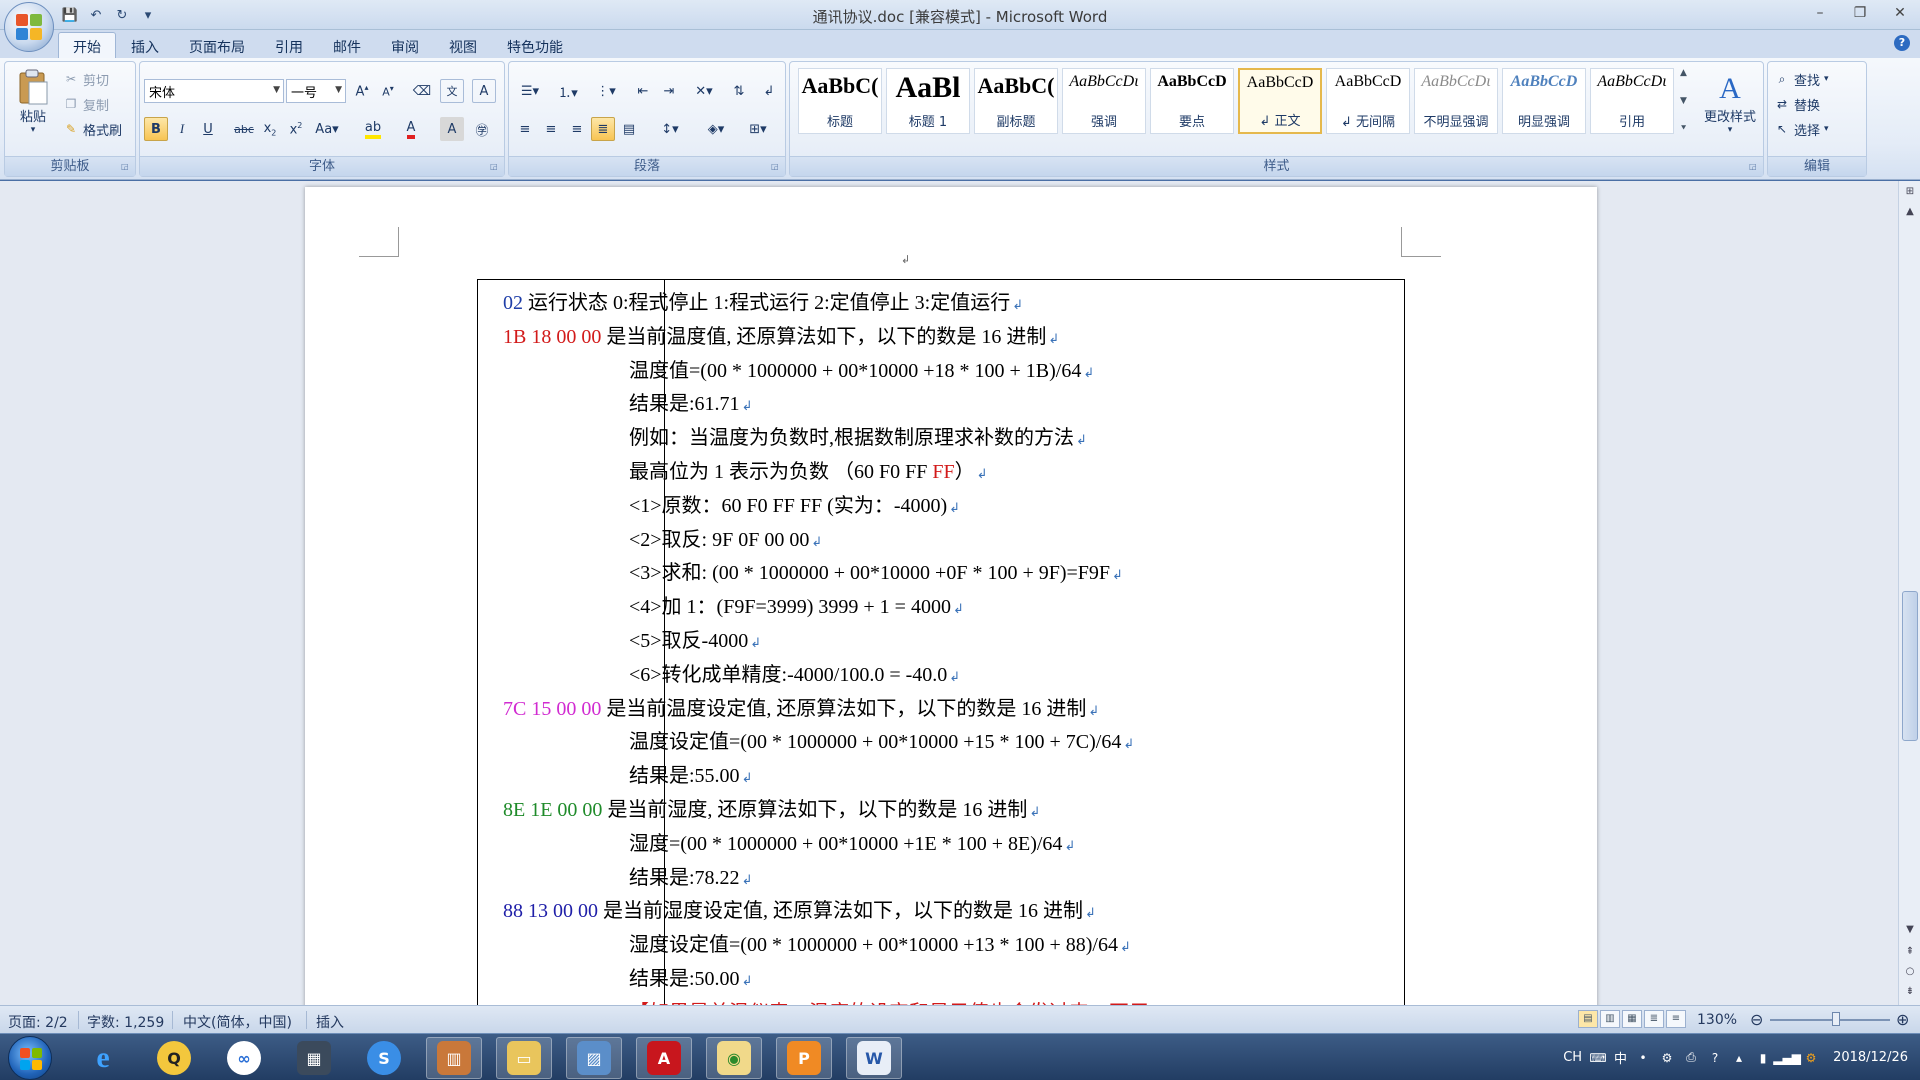 Image resolution: width=1920 pixels, height=1080 pixels. I want to click on style-subtle-emphasis: AaBbCcDι 不明显强调, so click(1456, 101).